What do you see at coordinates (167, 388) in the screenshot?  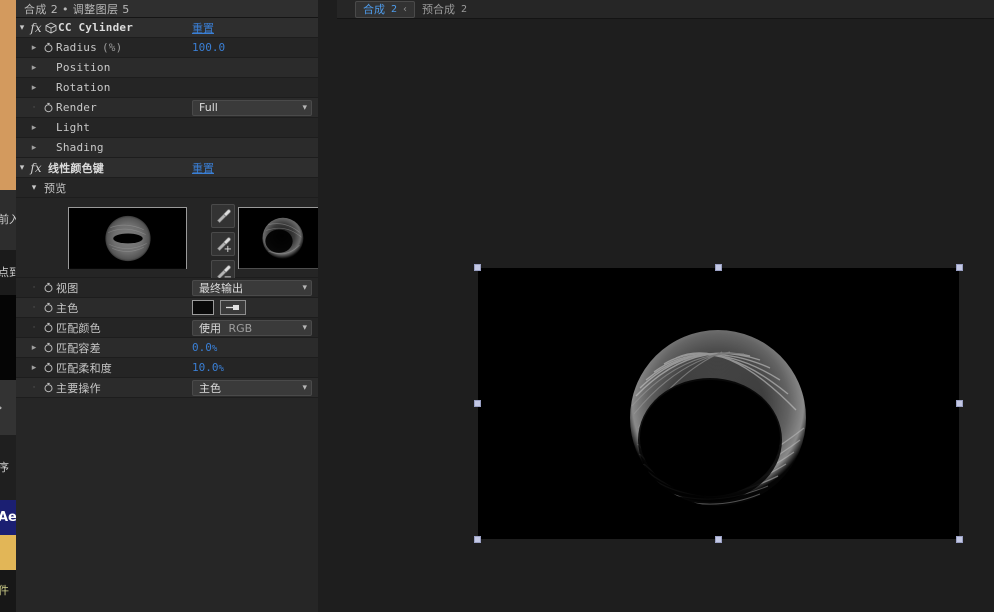 I see `property-row-key-operation: · 主要操作 主色 ▾` at bounding box center [167, 388].